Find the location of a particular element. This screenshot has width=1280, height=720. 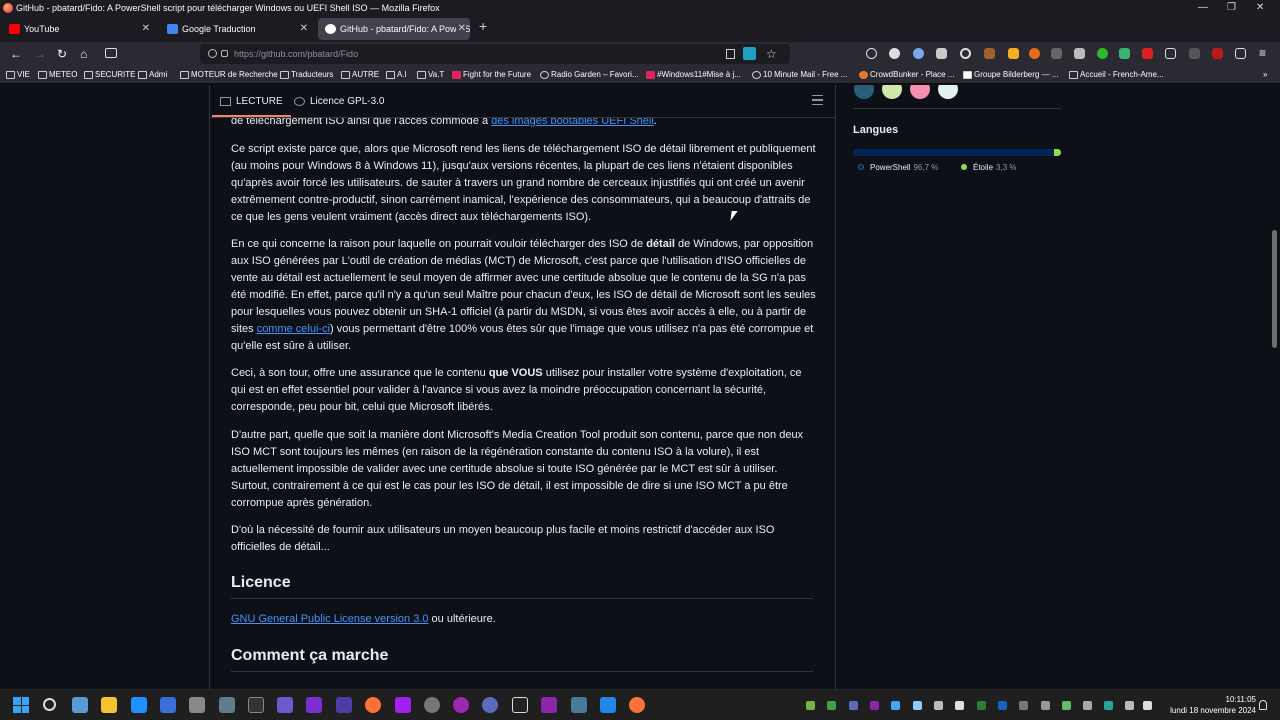

history-icon is located at coordinates (871, 53).